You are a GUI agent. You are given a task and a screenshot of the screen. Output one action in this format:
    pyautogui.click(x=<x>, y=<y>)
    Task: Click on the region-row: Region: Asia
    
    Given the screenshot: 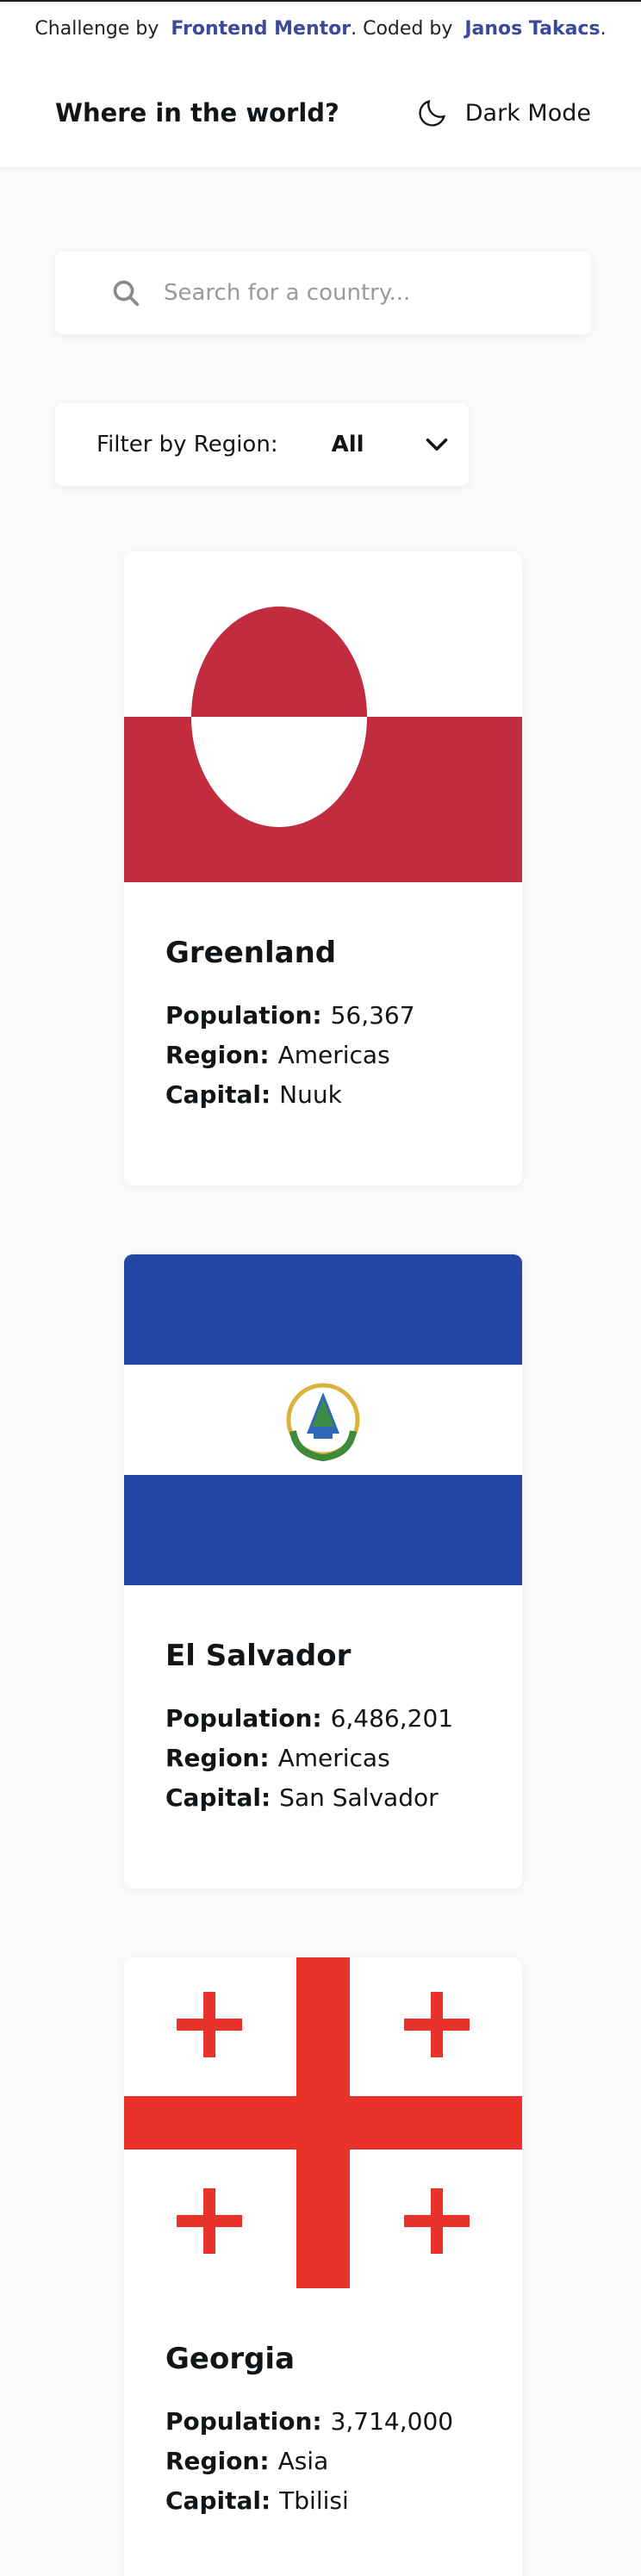 What is the action you would take?
    pyautogui.click(x=323, y=2462)
    